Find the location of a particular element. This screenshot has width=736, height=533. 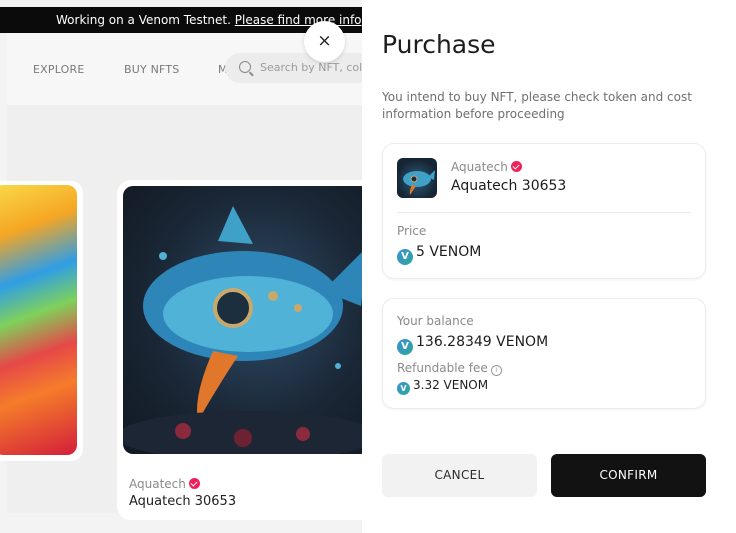

search-icon is located at coordinates (245, 67).